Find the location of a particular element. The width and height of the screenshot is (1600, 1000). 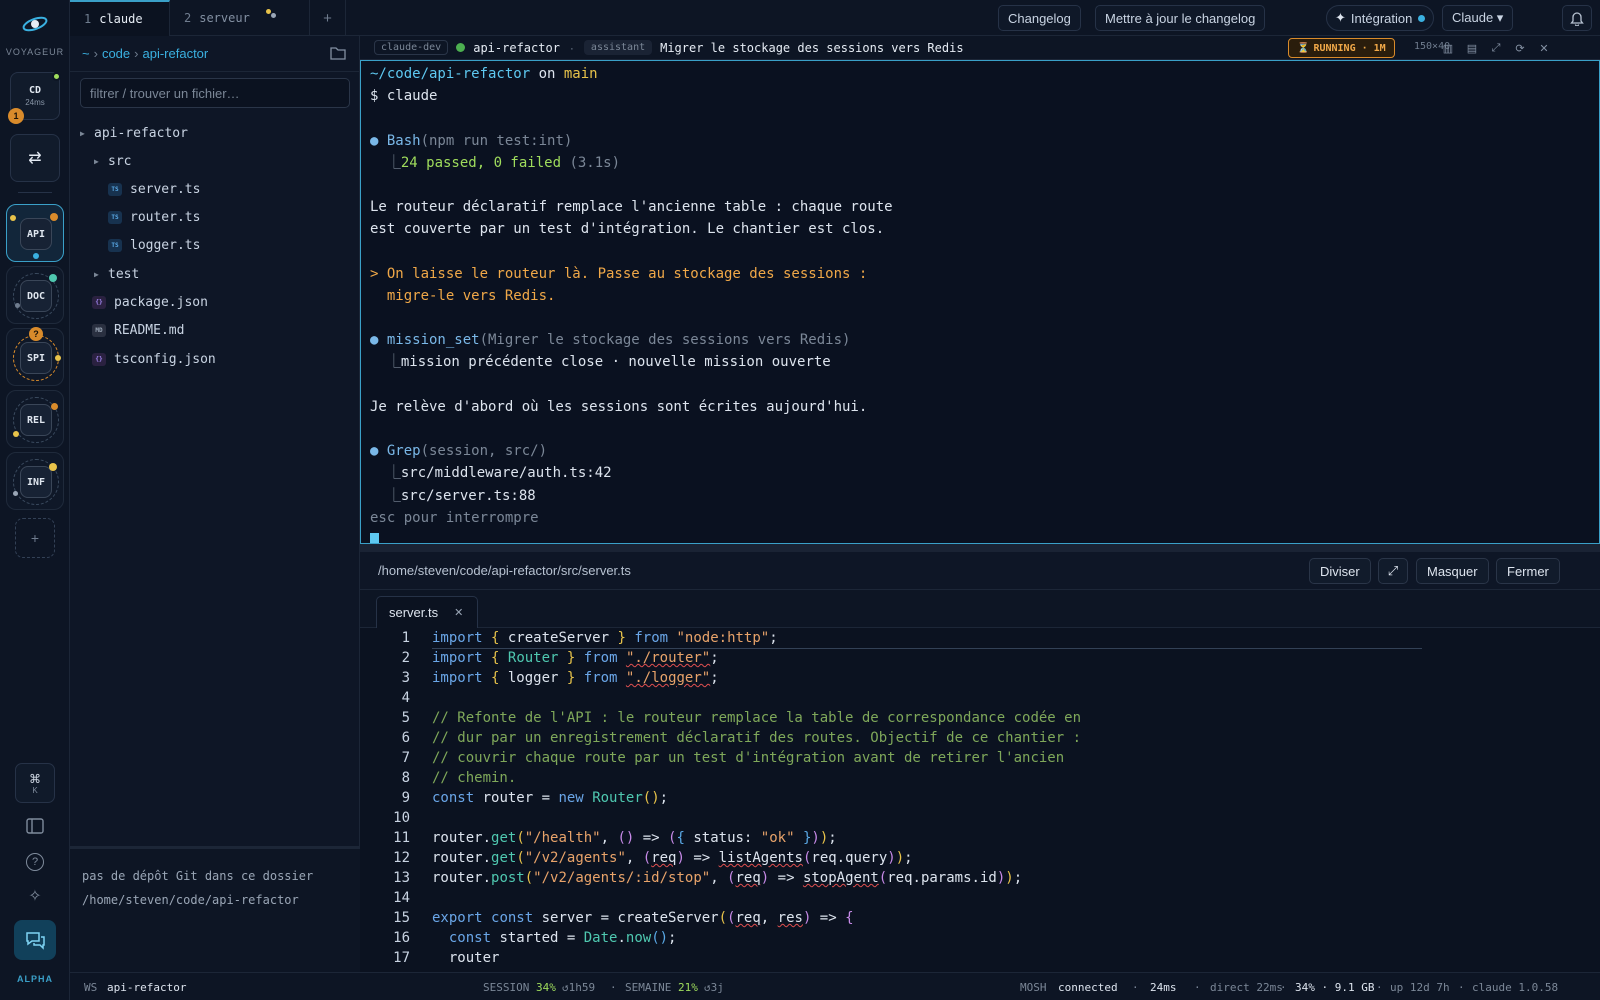

editor-tab-server: server.ts ✕ is located at coordinates (427, 612).